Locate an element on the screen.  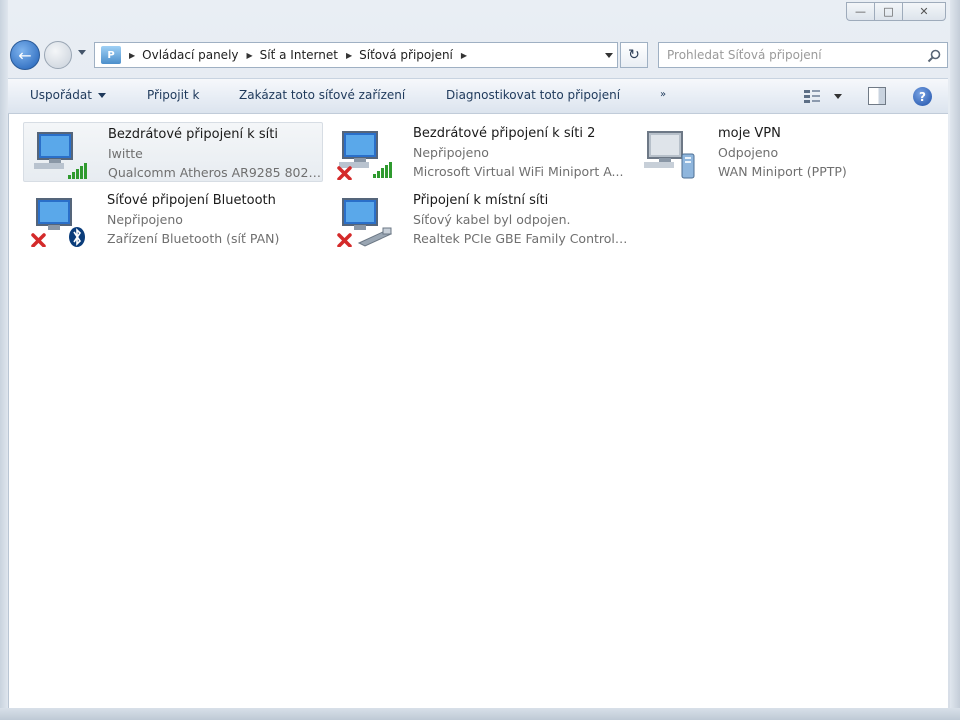
connection-item: moje VPN Odpojeno WAN Miniport (PPTP) is located at coordinates (784, 152).